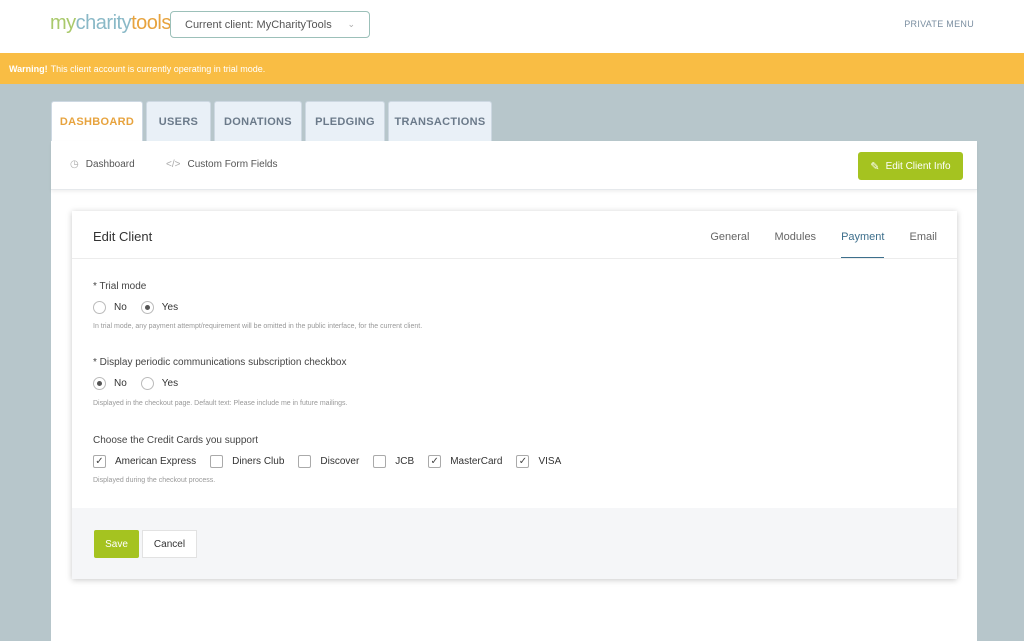 The height and width of the screenshot is (641, 1024). I want to click on subscription-yes-radio, so click(147, 383).